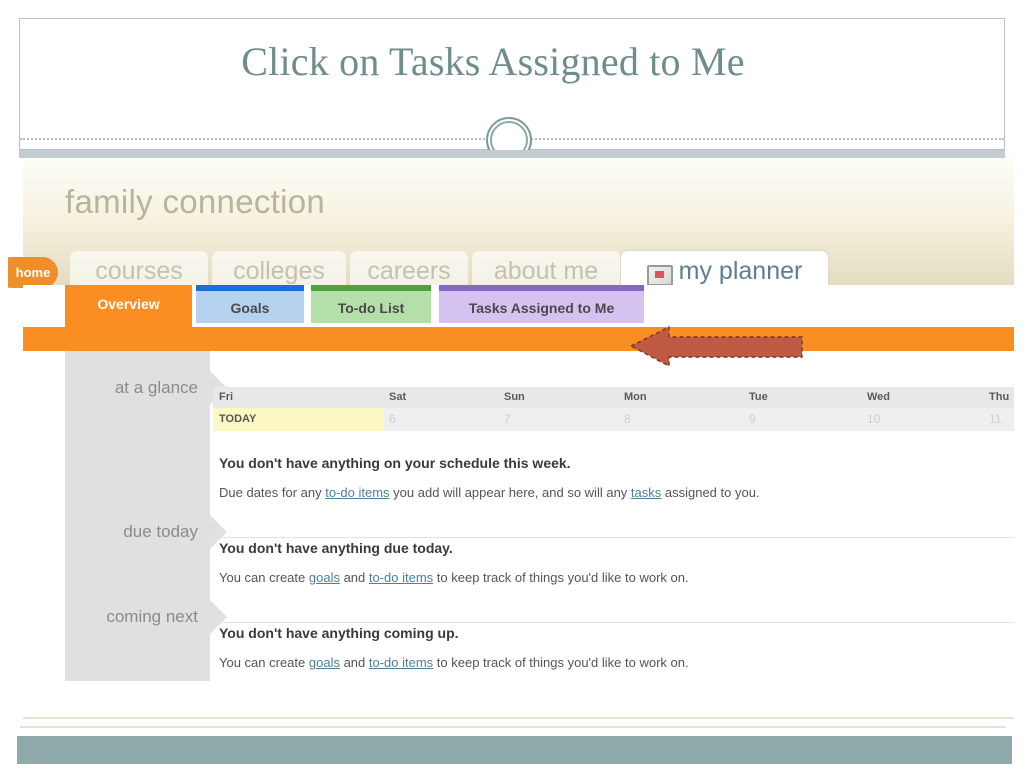 The height and width of the screenshot is (768, 1024). Describe the element at coordinates (250, 304) in the screenshot. I see `subtab-goals: Goals` at that location.